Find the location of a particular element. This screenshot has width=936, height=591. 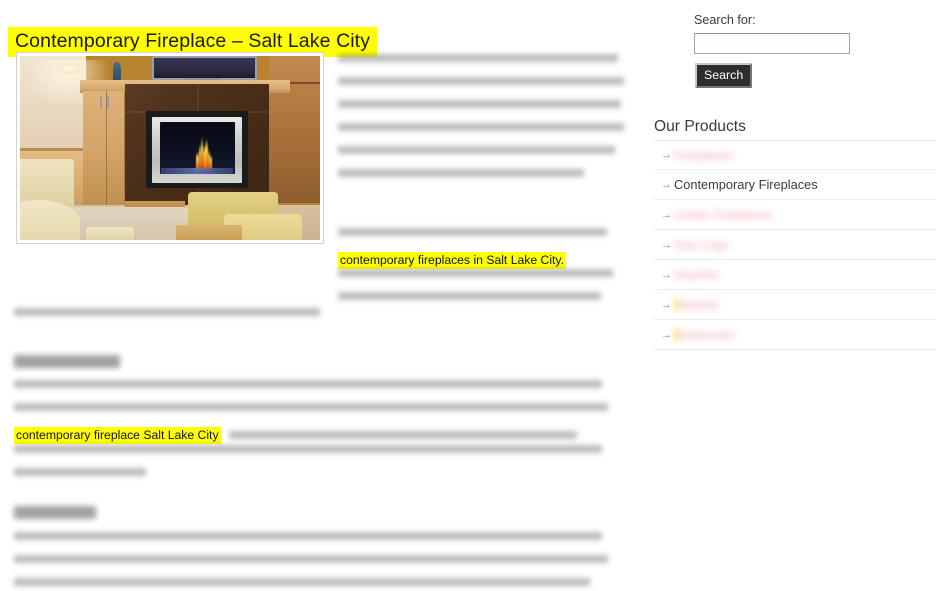

fireplace-photo-scene is located at coordinates (170, 148).